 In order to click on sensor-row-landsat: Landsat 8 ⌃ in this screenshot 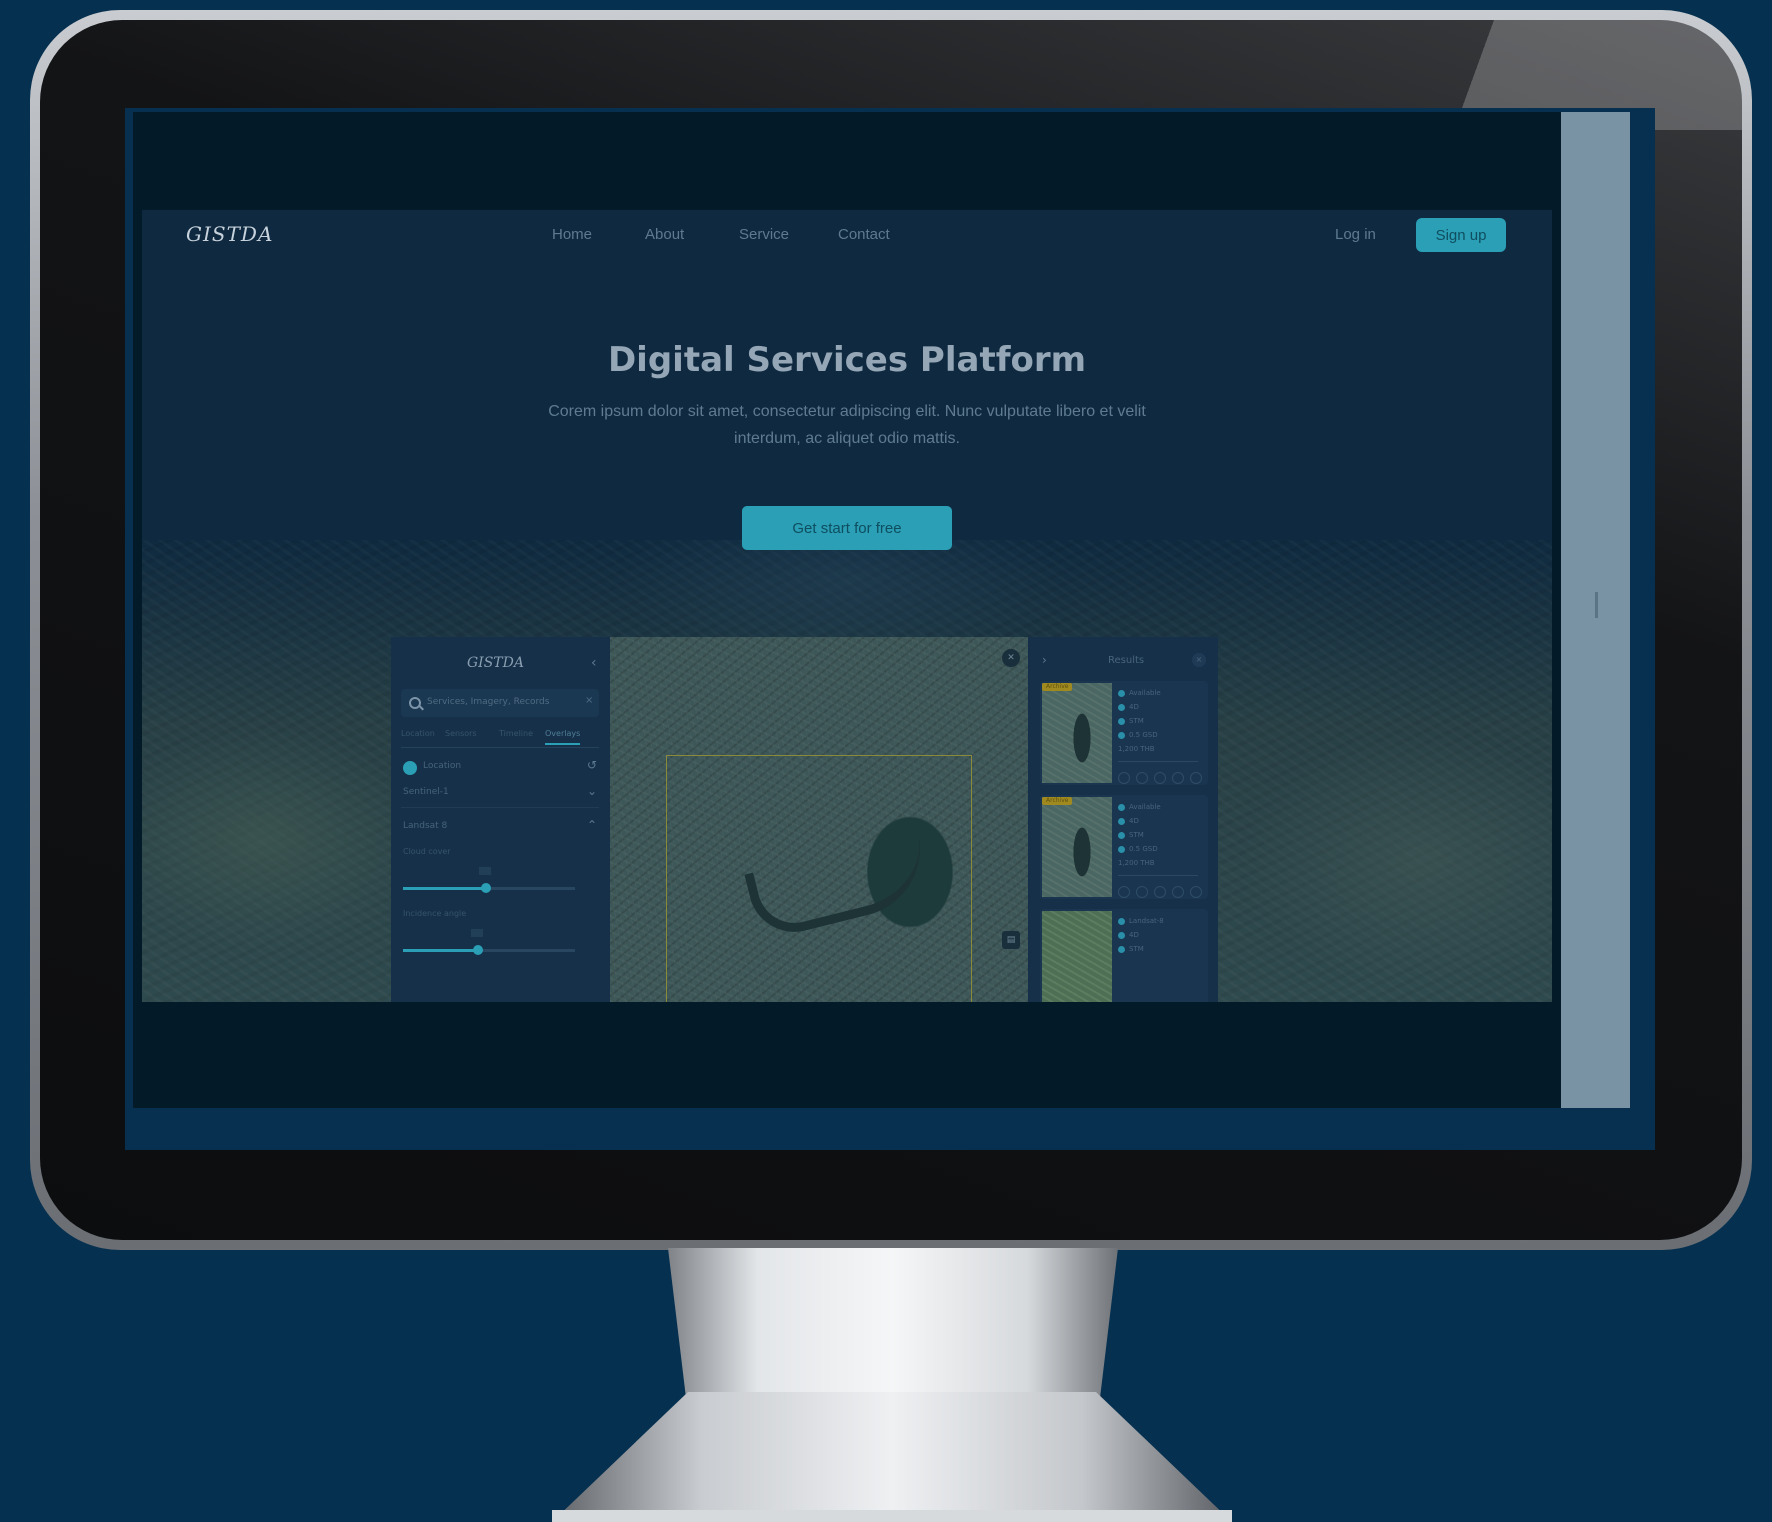, I will do `click(500, 828)`.